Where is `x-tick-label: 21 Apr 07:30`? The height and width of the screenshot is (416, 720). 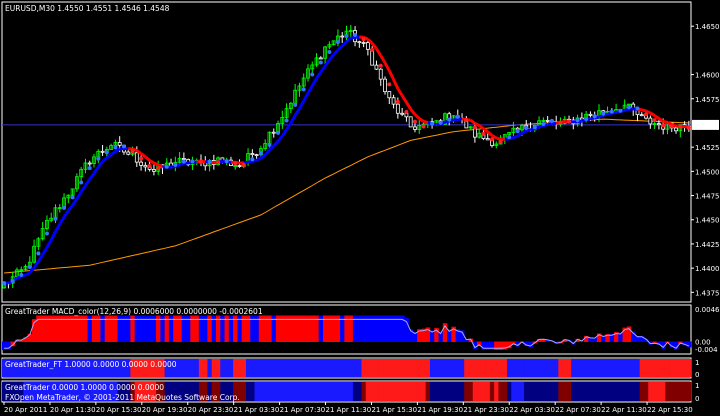
x-tick-label: 21 Apr 07:30 is located at coordinates (303, 410).